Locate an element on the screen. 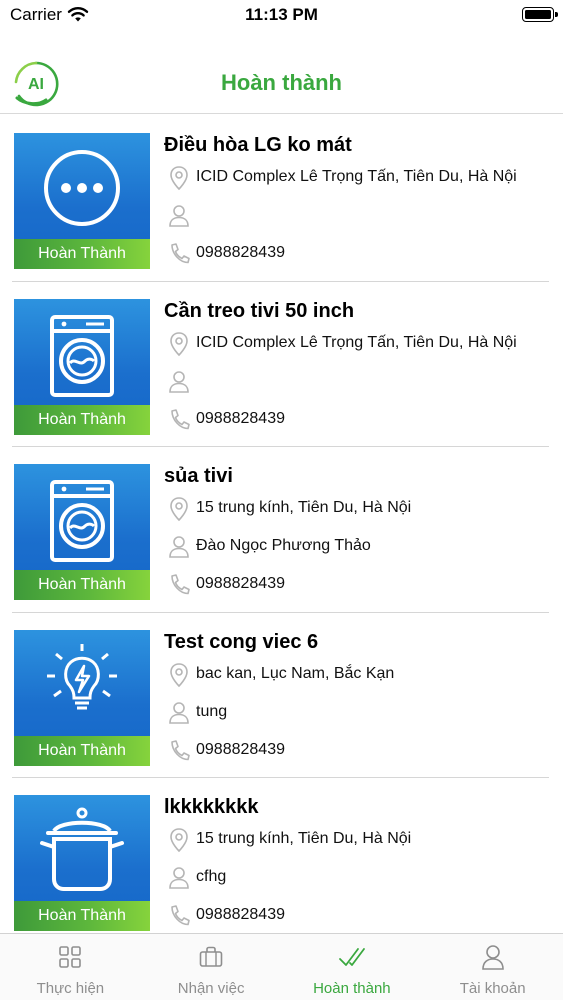  job-title: lkkkkkkkk is located at coordinates (211, 807).